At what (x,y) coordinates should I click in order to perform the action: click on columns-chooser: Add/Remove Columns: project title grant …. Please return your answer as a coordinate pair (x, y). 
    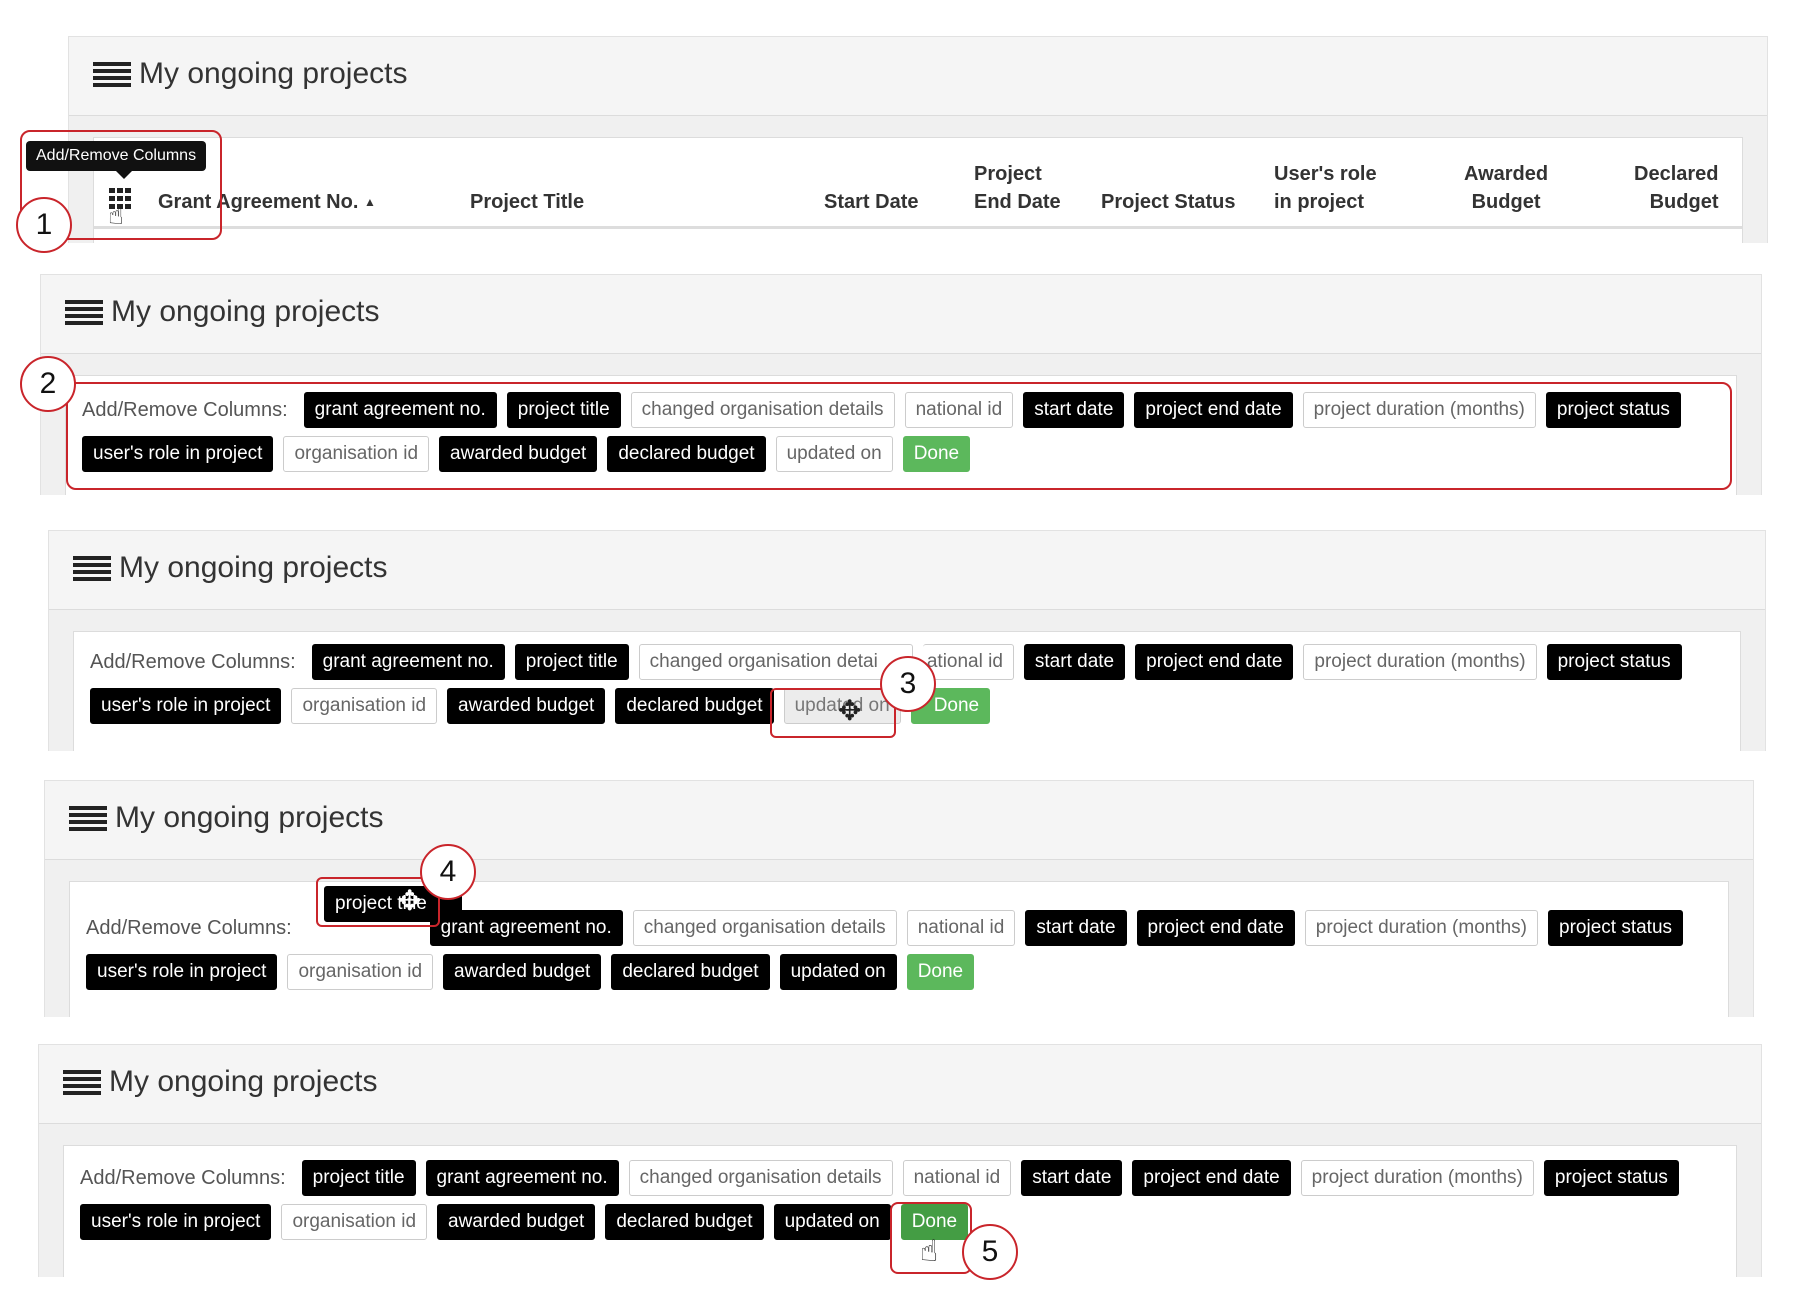
    Looking at the image, I should click on (900, 1211).